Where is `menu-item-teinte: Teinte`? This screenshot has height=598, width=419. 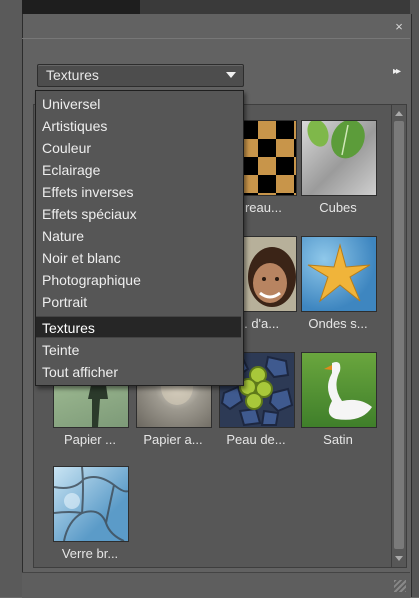 menu-item-teinte: Teinte is located at coordinates (138, 350).